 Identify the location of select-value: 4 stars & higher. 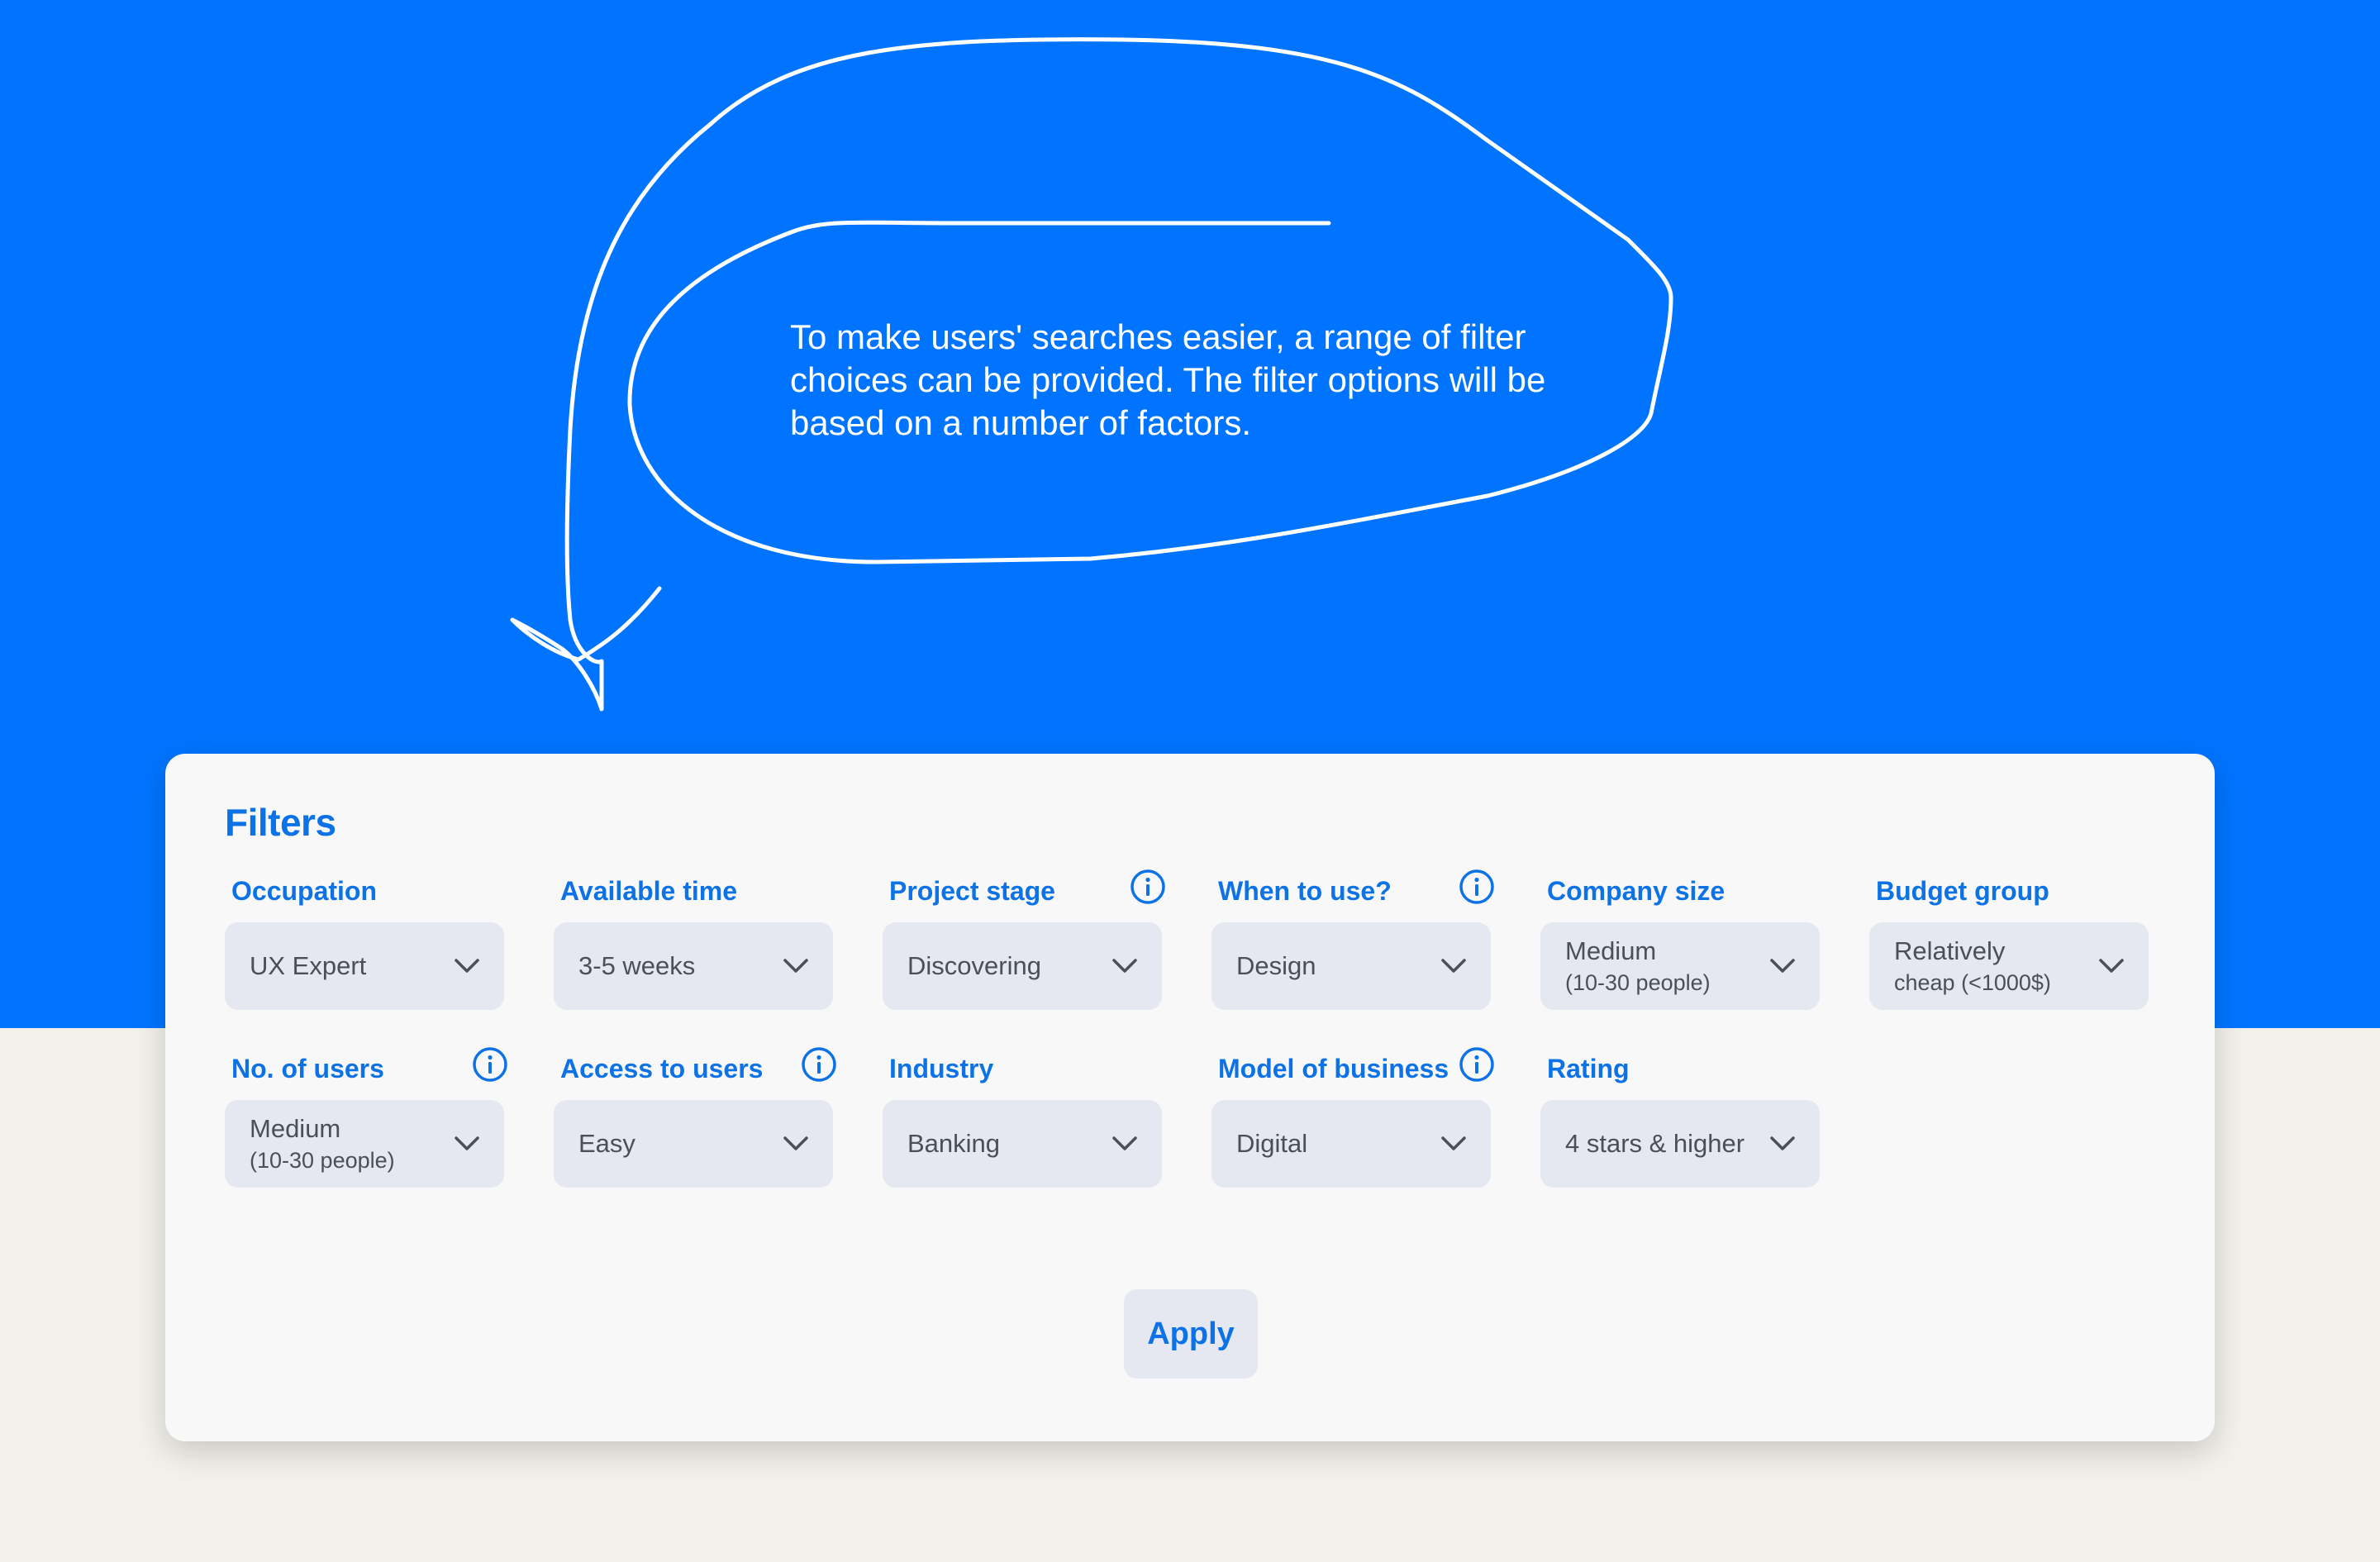
(1661, 1143).